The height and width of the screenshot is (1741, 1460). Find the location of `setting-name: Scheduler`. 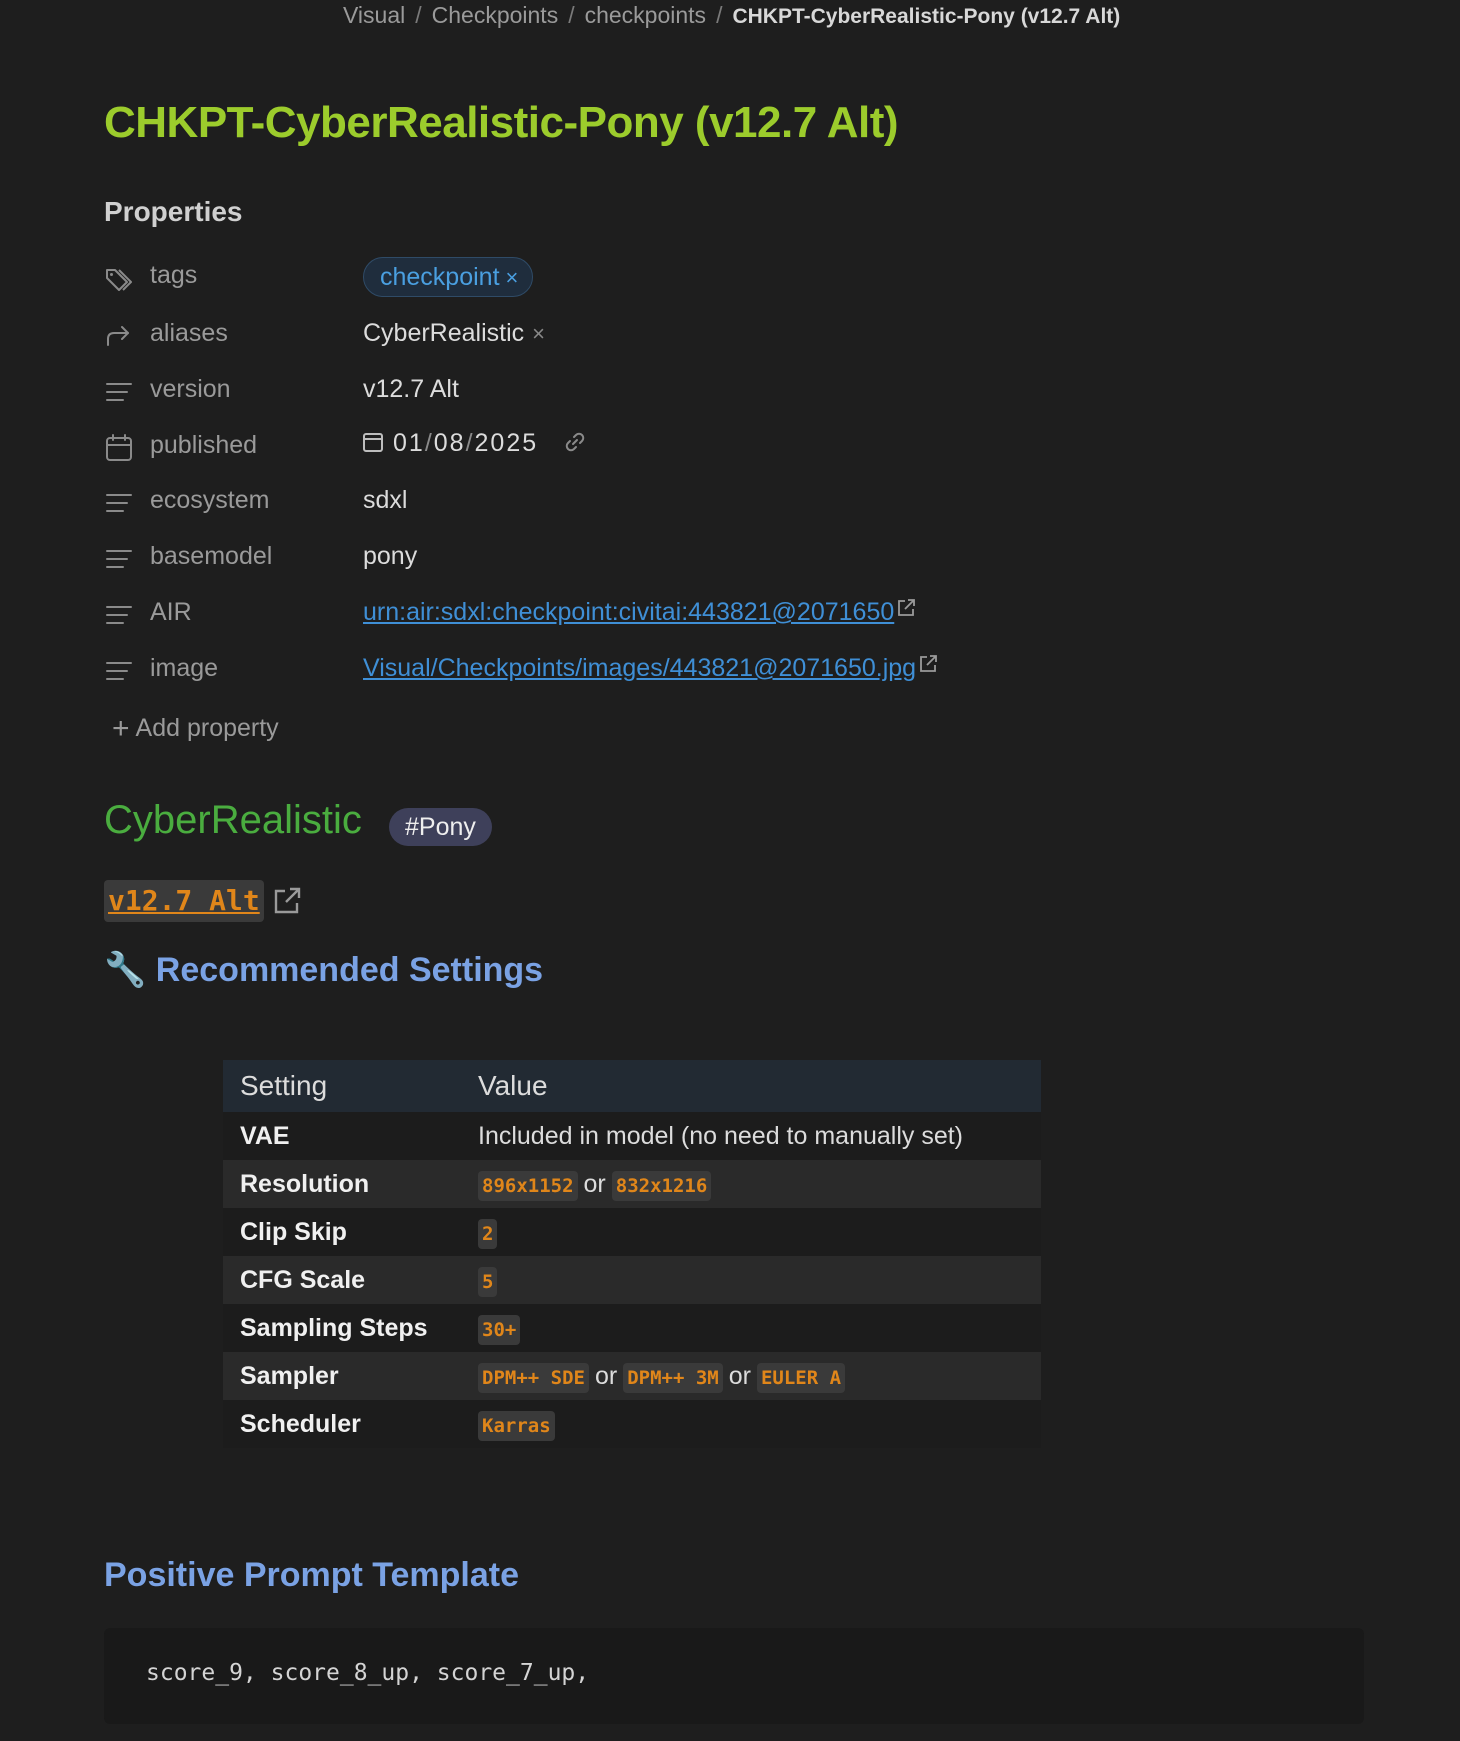

setting-name: Scheduler is located at coordinates (342, 1424).